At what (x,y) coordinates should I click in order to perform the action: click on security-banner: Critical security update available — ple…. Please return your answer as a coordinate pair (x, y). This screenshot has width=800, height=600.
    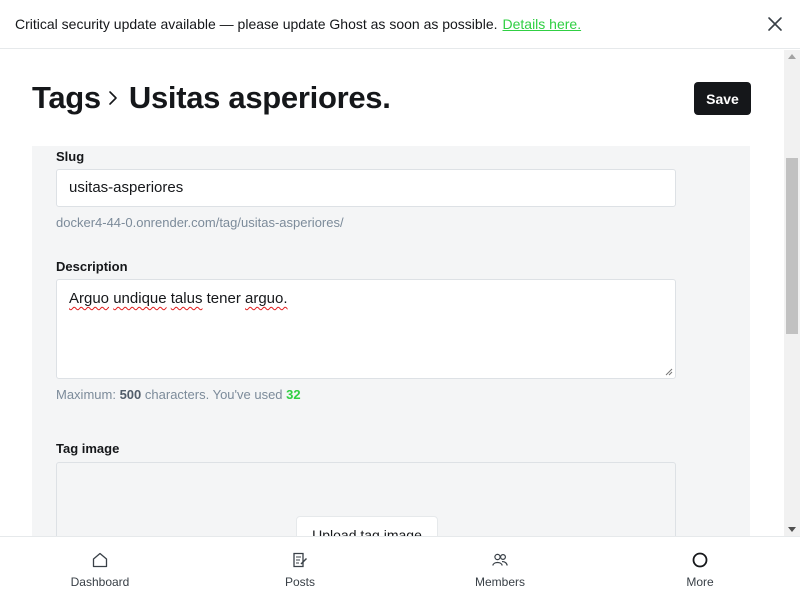
    Looking at the image, I should click on (400, 24).